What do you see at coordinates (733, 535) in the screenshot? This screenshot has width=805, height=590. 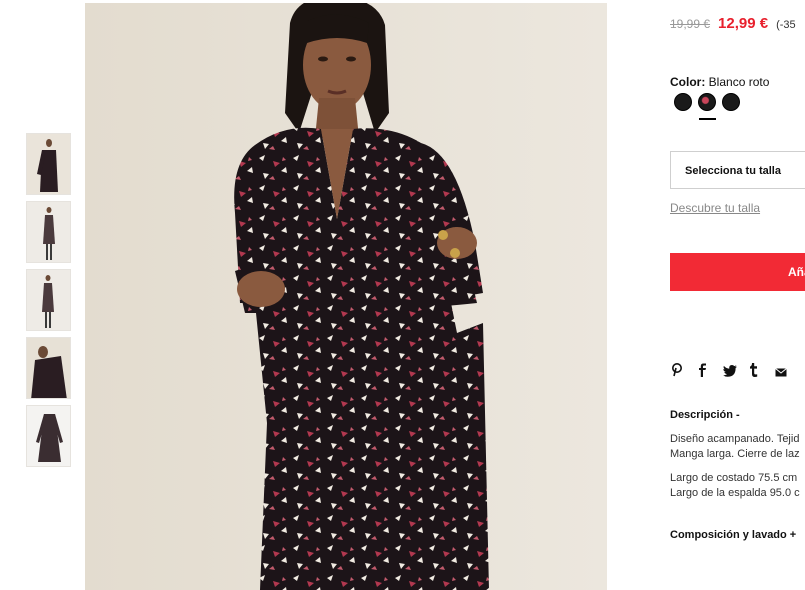 I see `composition-toggle: Composición y lavado +` at bounding box center [733, 535].